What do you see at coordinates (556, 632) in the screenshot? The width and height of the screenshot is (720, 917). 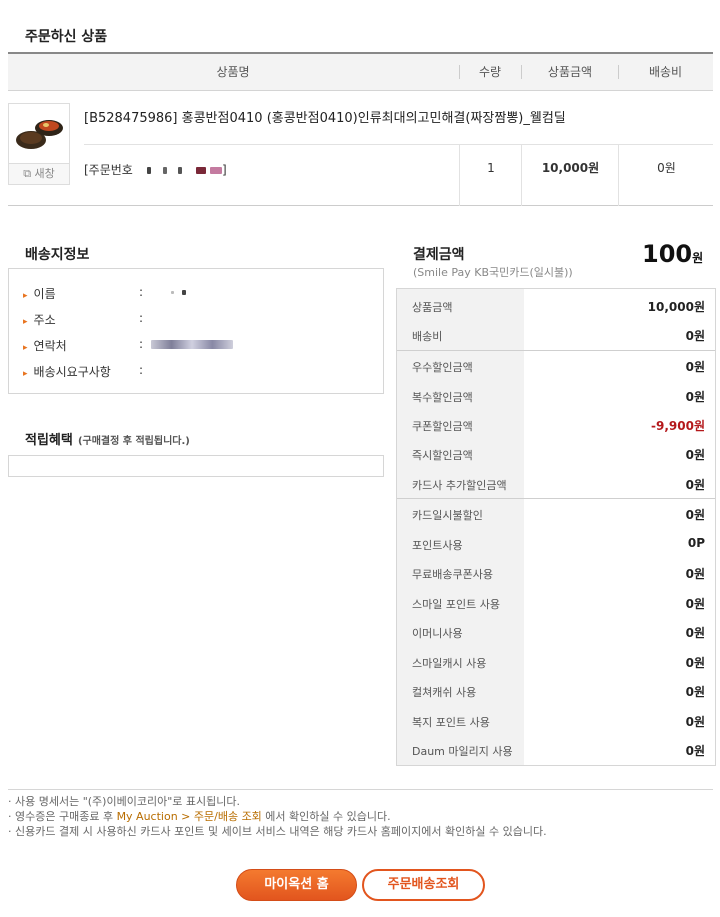 I see `payment-row: 이머니사용 0원` at bounding box center [556, 632].